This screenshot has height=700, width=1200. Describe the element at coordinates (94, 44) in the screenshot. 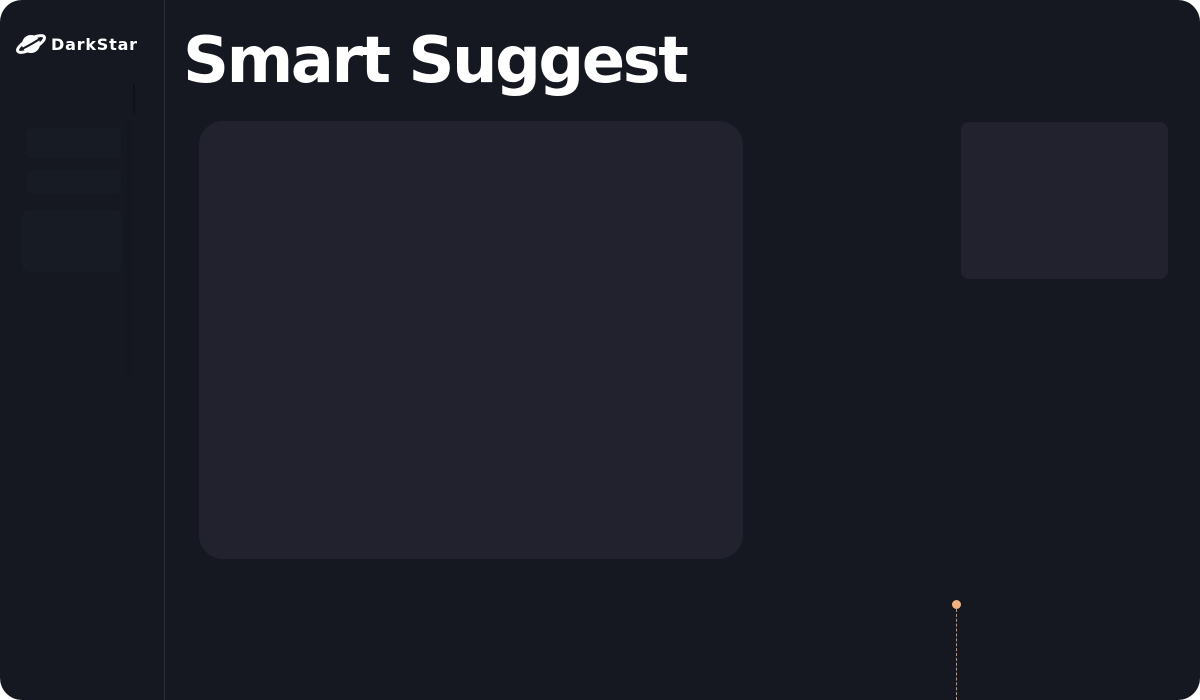

I see `brand-name: DarkStar` at that location.